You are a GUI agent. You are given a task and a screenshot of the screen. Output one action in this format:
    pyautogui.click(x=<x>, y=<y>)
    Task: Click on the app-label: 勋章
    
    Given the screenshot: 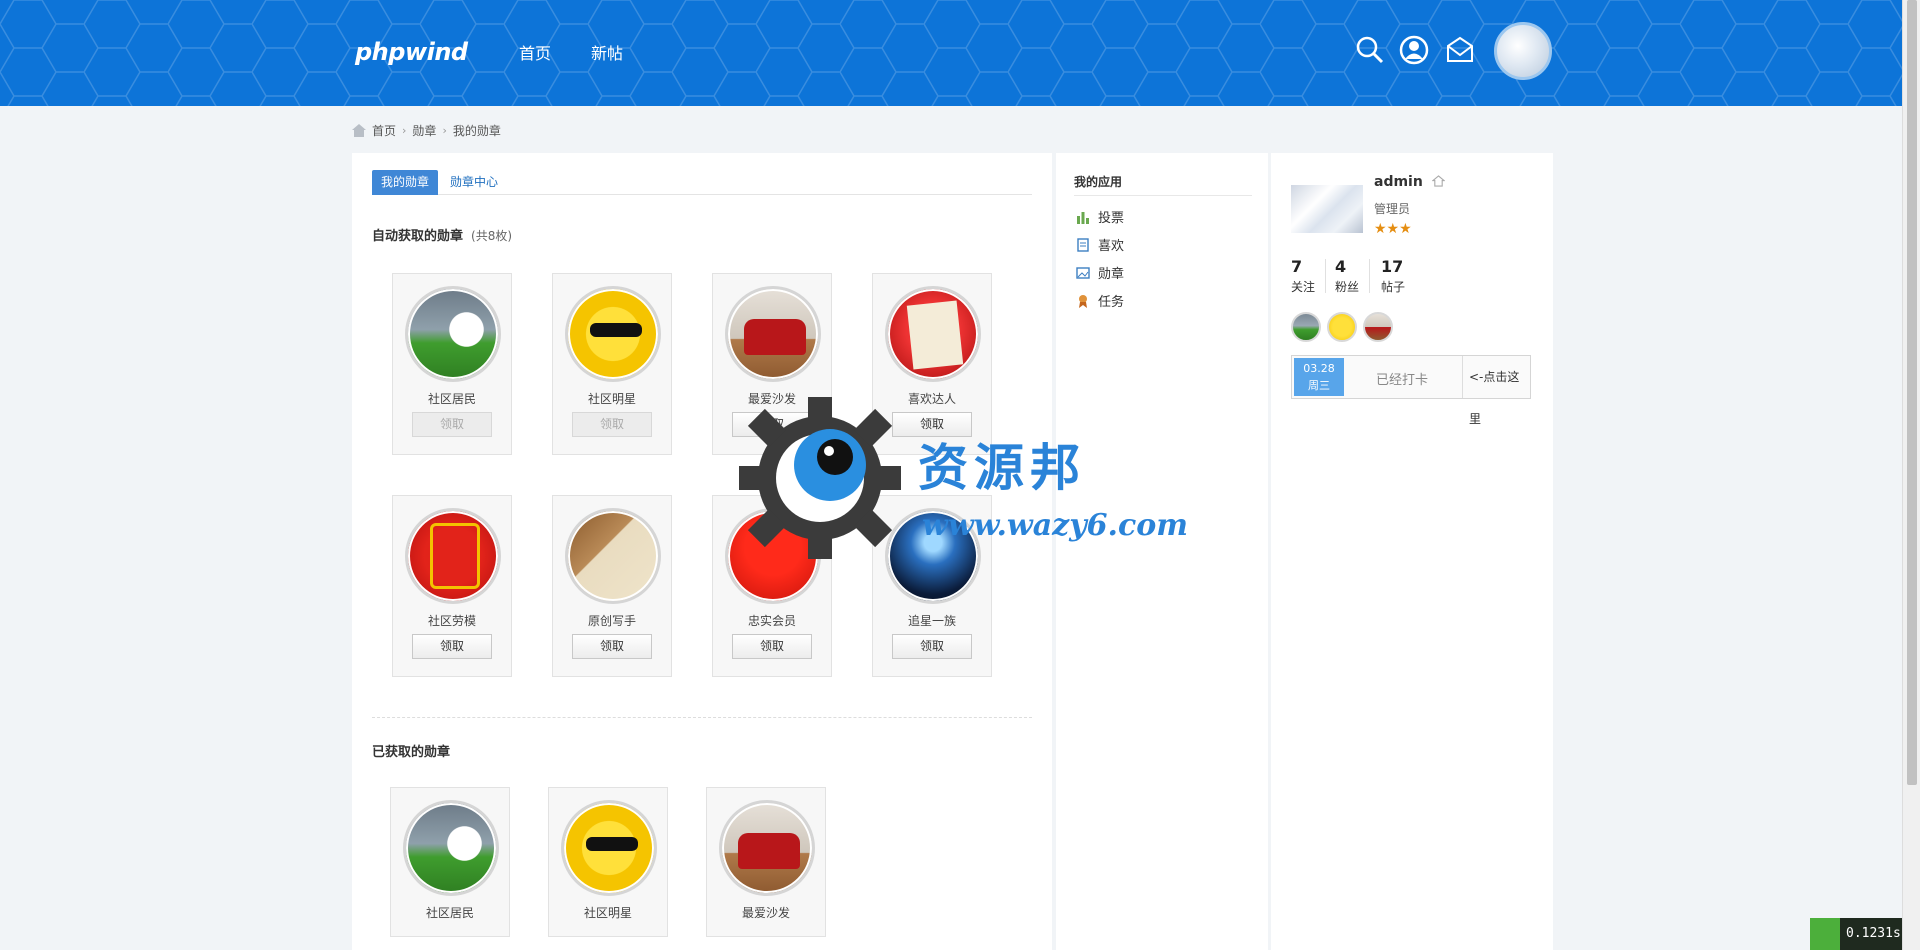 What is the action you would take?
    pyautogui.click(x=1111, y=274)
    